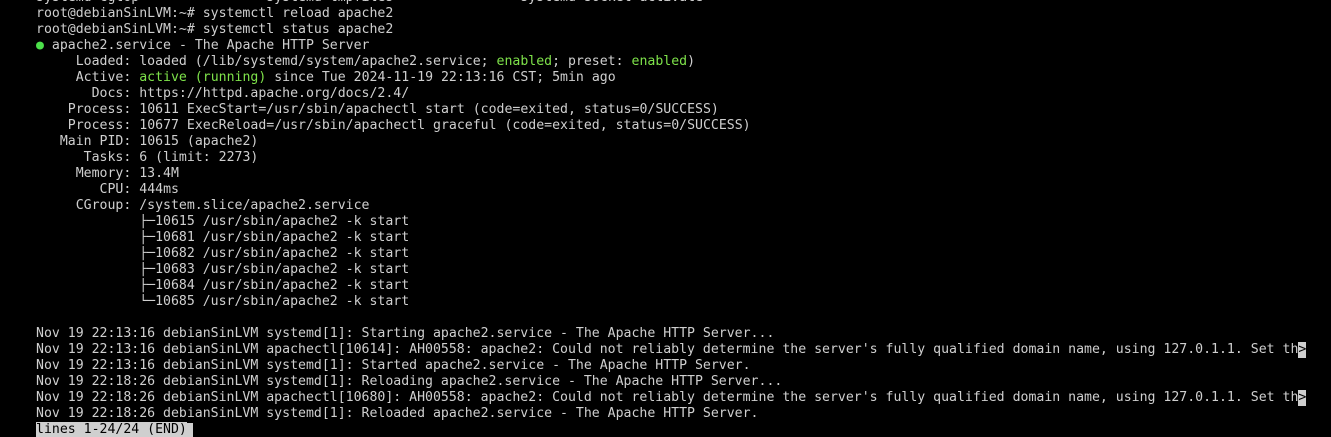  I want to click on tasks-label: Tasks:, so click(107, 157).